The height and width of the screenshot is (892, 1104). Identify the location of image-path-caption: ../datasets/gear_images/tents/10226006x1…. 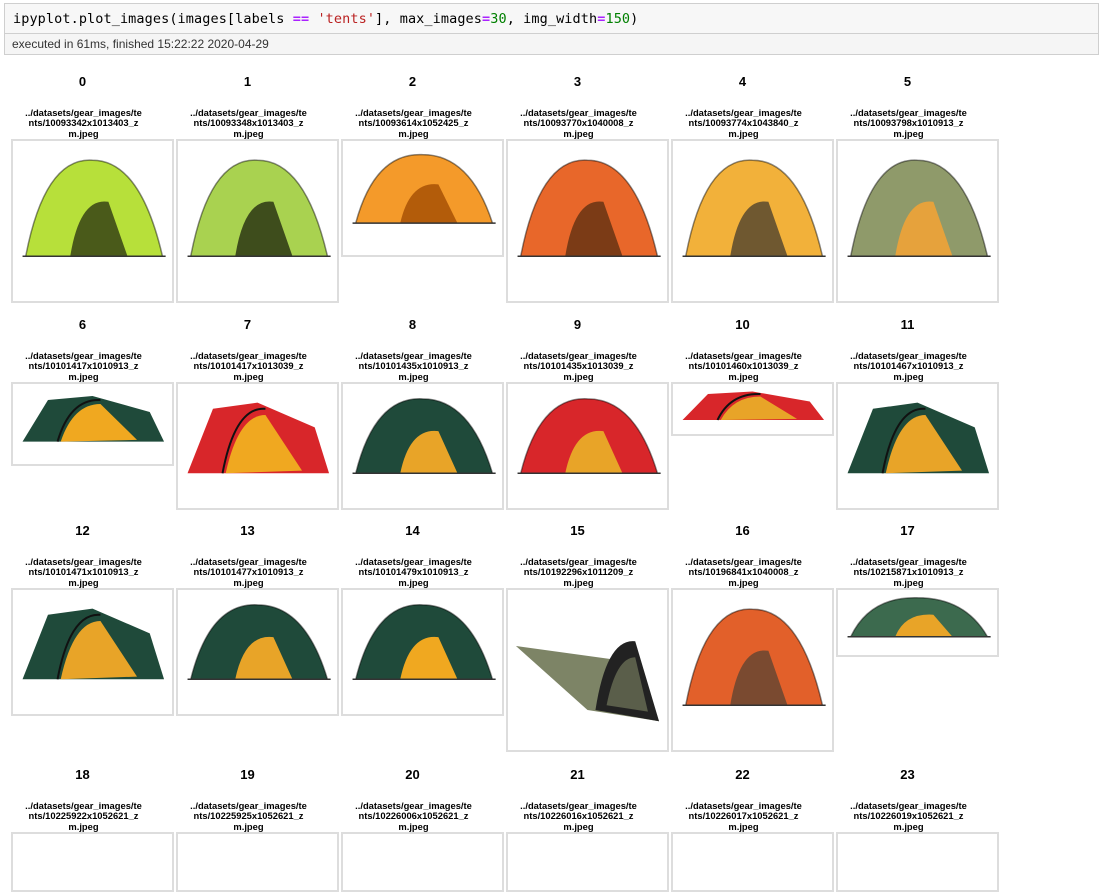
(413, 816).